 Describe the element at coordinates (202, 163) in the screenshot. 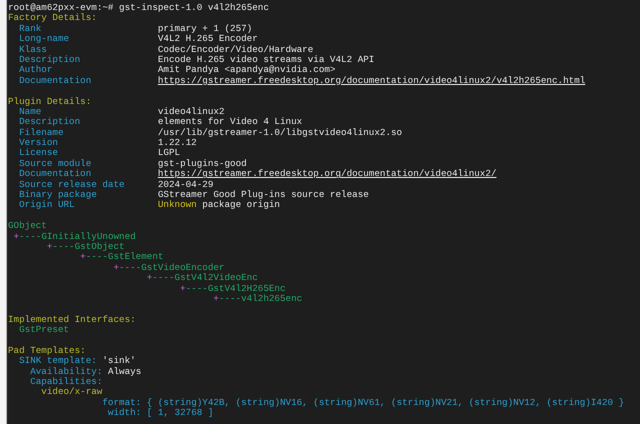

I see `property-value: gst-plugins-good` at that location.